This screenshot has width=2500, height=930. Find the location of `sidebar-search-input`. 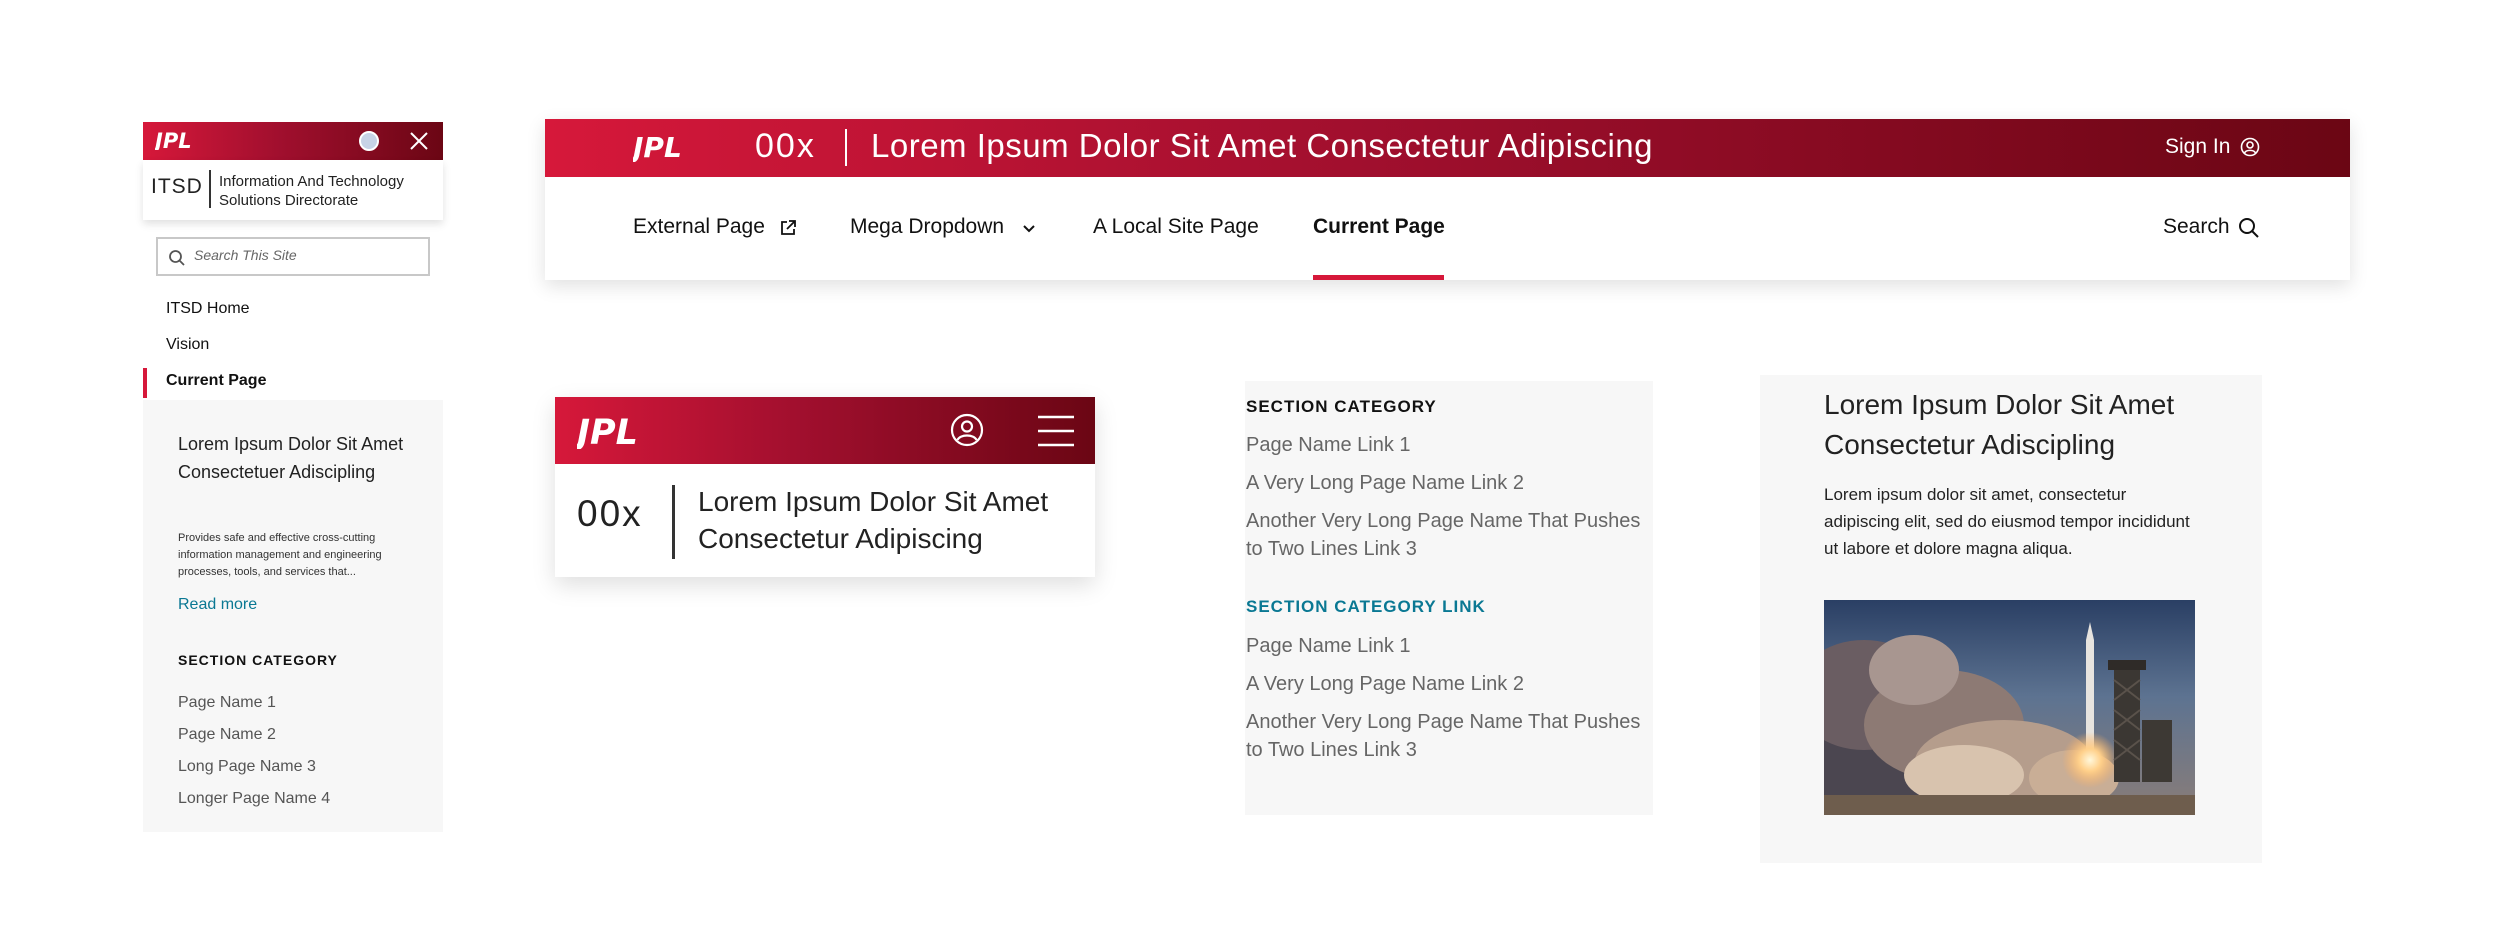

sidebar-search-input is located at coordinates (306, 255).